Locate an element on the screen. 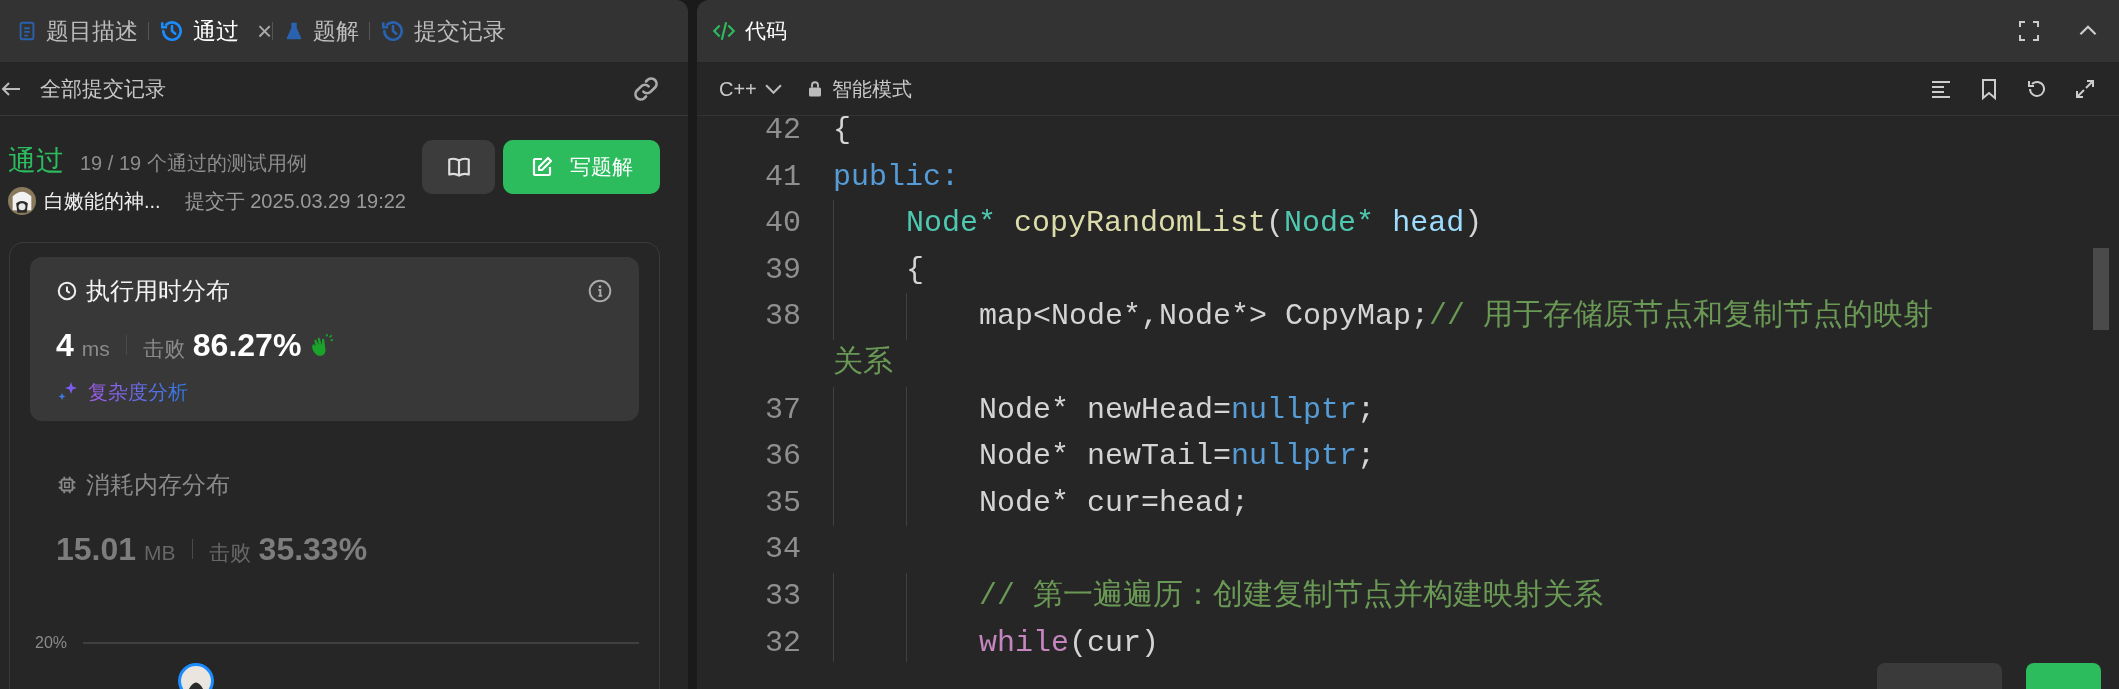  chip-icon is located at coordinates (67, 485).